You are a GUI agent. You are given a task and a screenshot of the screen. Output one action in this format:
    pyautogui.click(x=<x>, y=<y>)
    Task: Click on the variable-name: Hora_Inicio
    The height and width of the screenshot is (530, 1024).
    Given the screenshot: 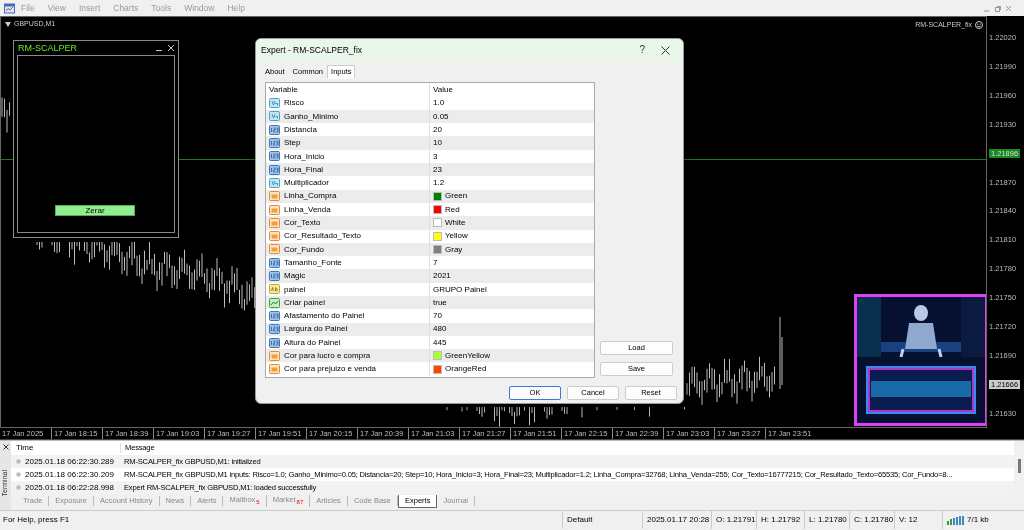 What is the action you would take?
    pyautogui.click(x=304, y=156)
    